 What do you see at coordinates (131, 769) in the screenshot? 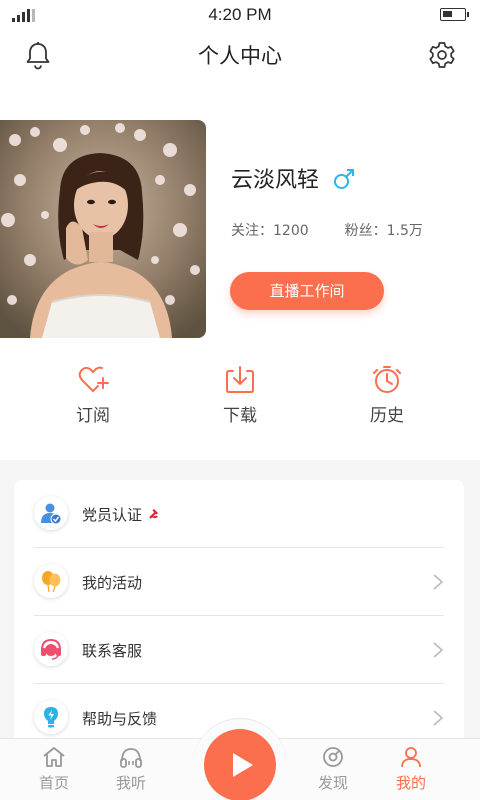
I see `tab-listen: 我听` at bounding box center [131, 769].